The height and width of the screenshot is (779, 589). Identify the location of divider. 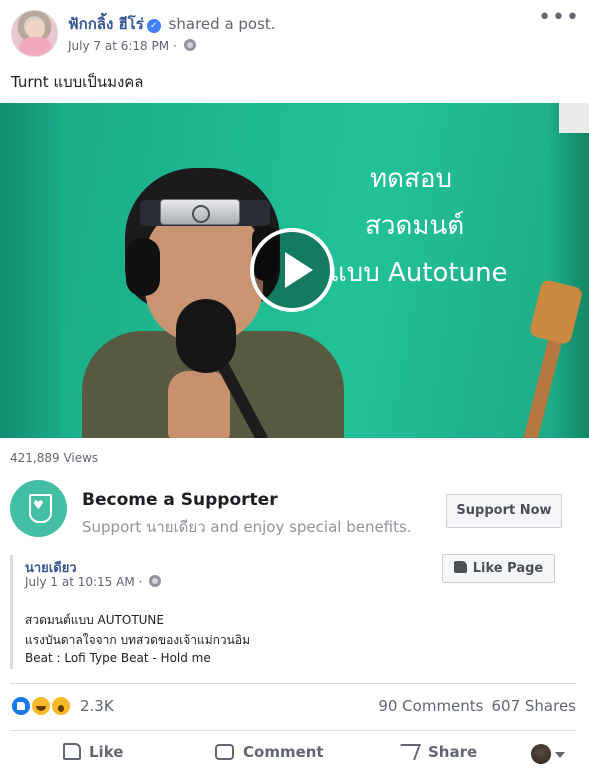
(293, 683).